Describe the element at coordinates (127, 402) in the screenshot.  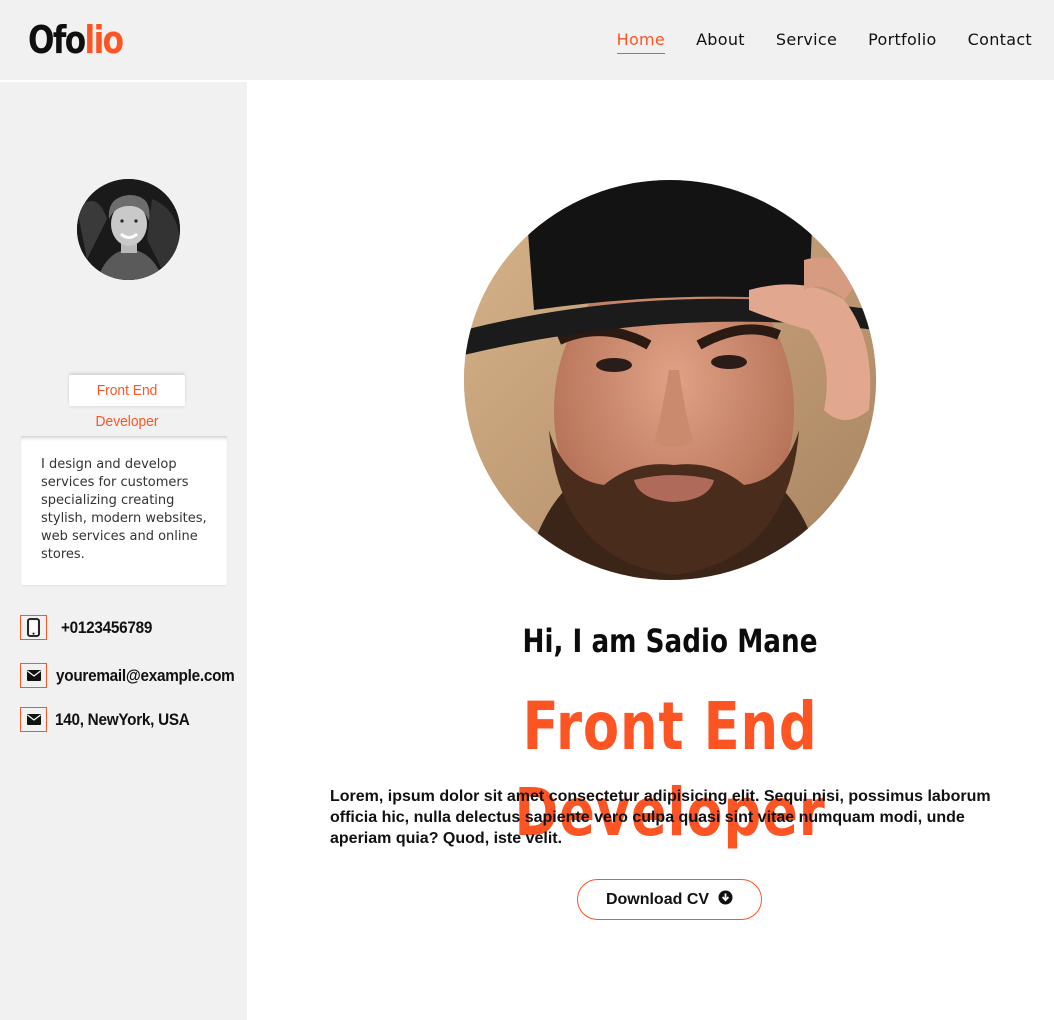
I see `role-badge: Front End Developer` at that location.